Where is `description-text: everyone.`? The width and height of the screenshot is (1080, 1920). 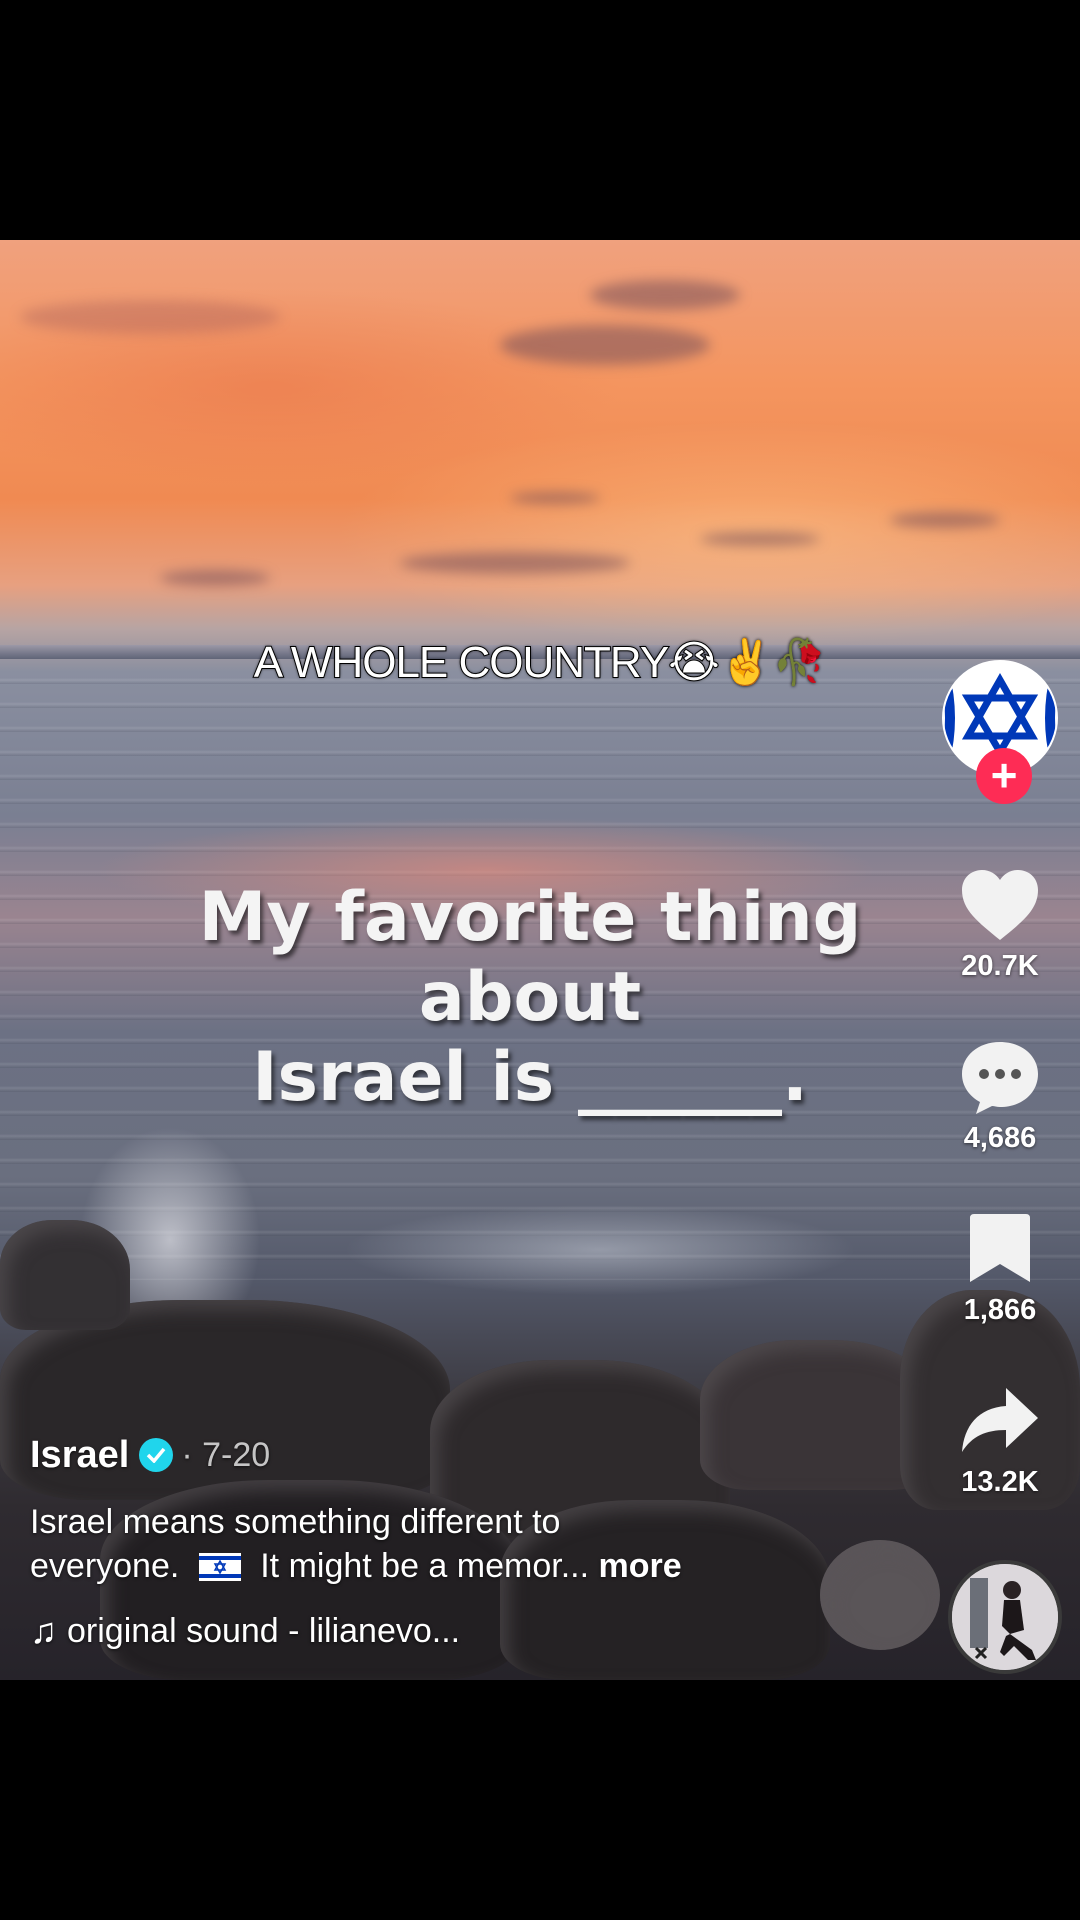 description-text: everyone. is located at coordinates (105, 1566).